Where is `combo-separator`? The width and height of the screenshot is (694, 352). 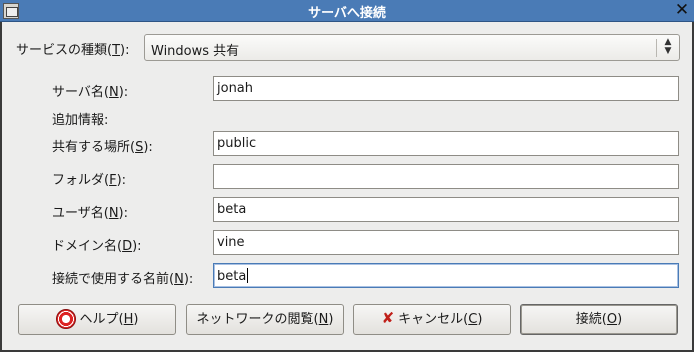
combo-separator is located at coordinates (656, 48).